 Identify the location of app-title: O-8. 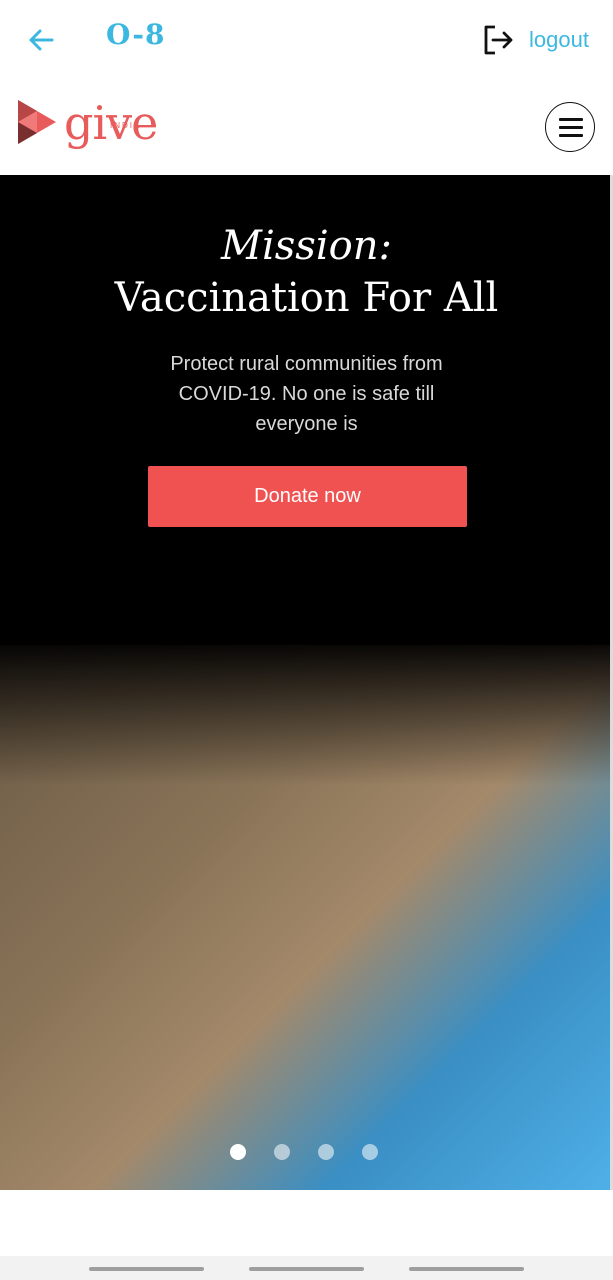
(136, 34).